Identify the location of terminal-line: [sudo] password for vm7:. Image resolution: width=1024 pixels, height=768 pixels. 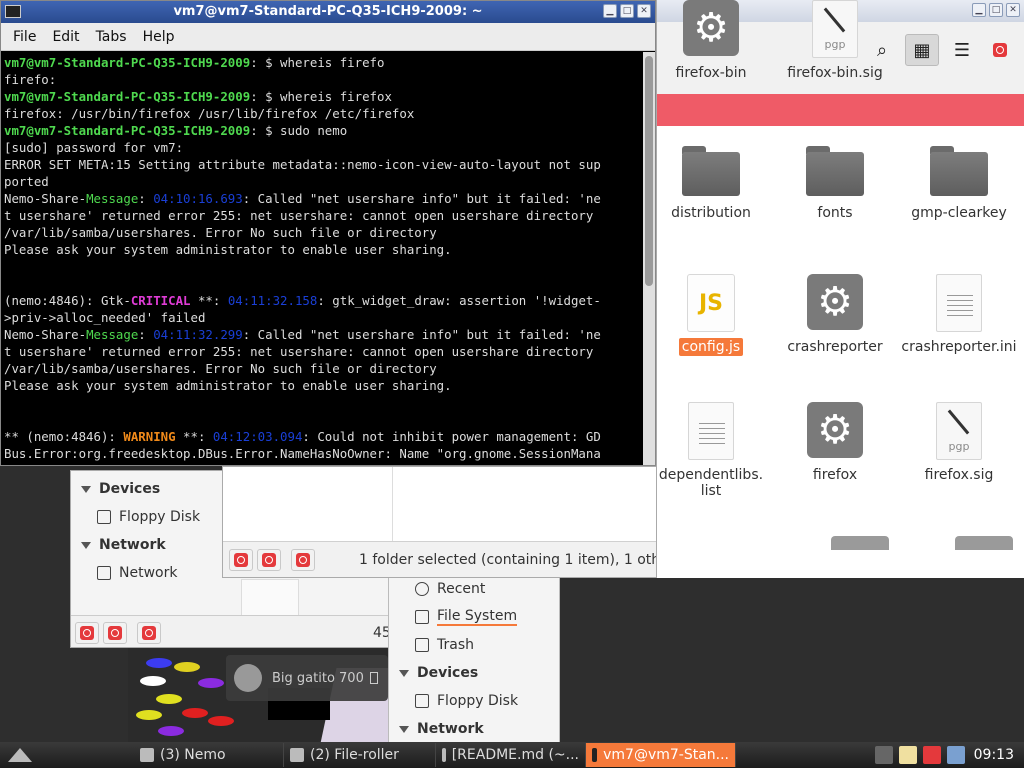
(94, 147).